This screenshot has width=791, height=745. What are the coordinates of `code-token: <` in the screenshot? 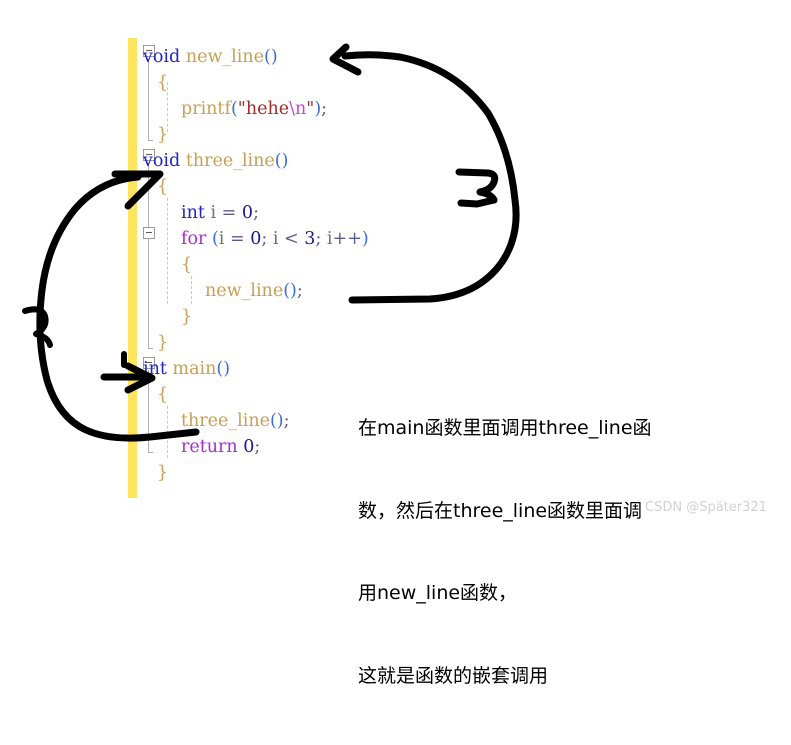 It's located at (291, 239).